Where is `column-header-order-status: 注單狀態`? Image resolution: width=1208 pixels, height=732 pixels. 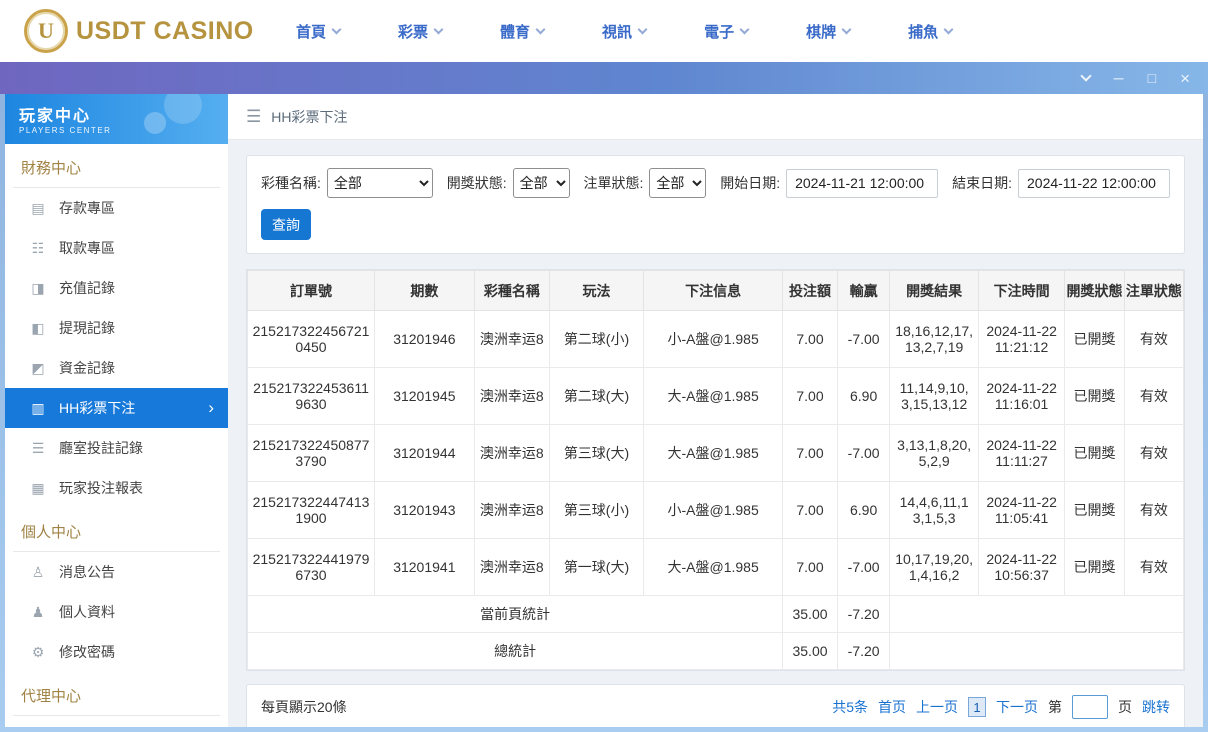
column-header-order-status: 注單狀態 is located at coordinates (1154, 290).